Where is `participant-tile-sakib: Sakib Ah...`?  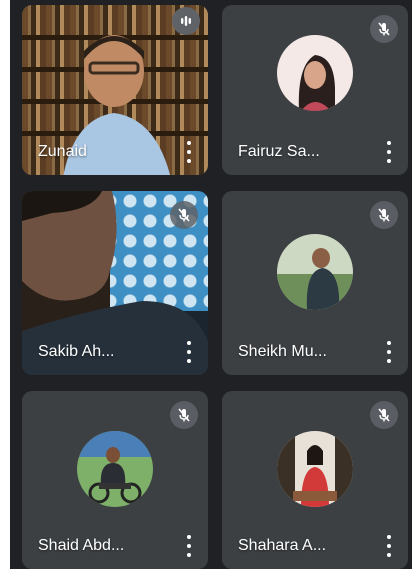 participant-tile-sakib: Sakib Ah... is located at coordinates (115, 283).